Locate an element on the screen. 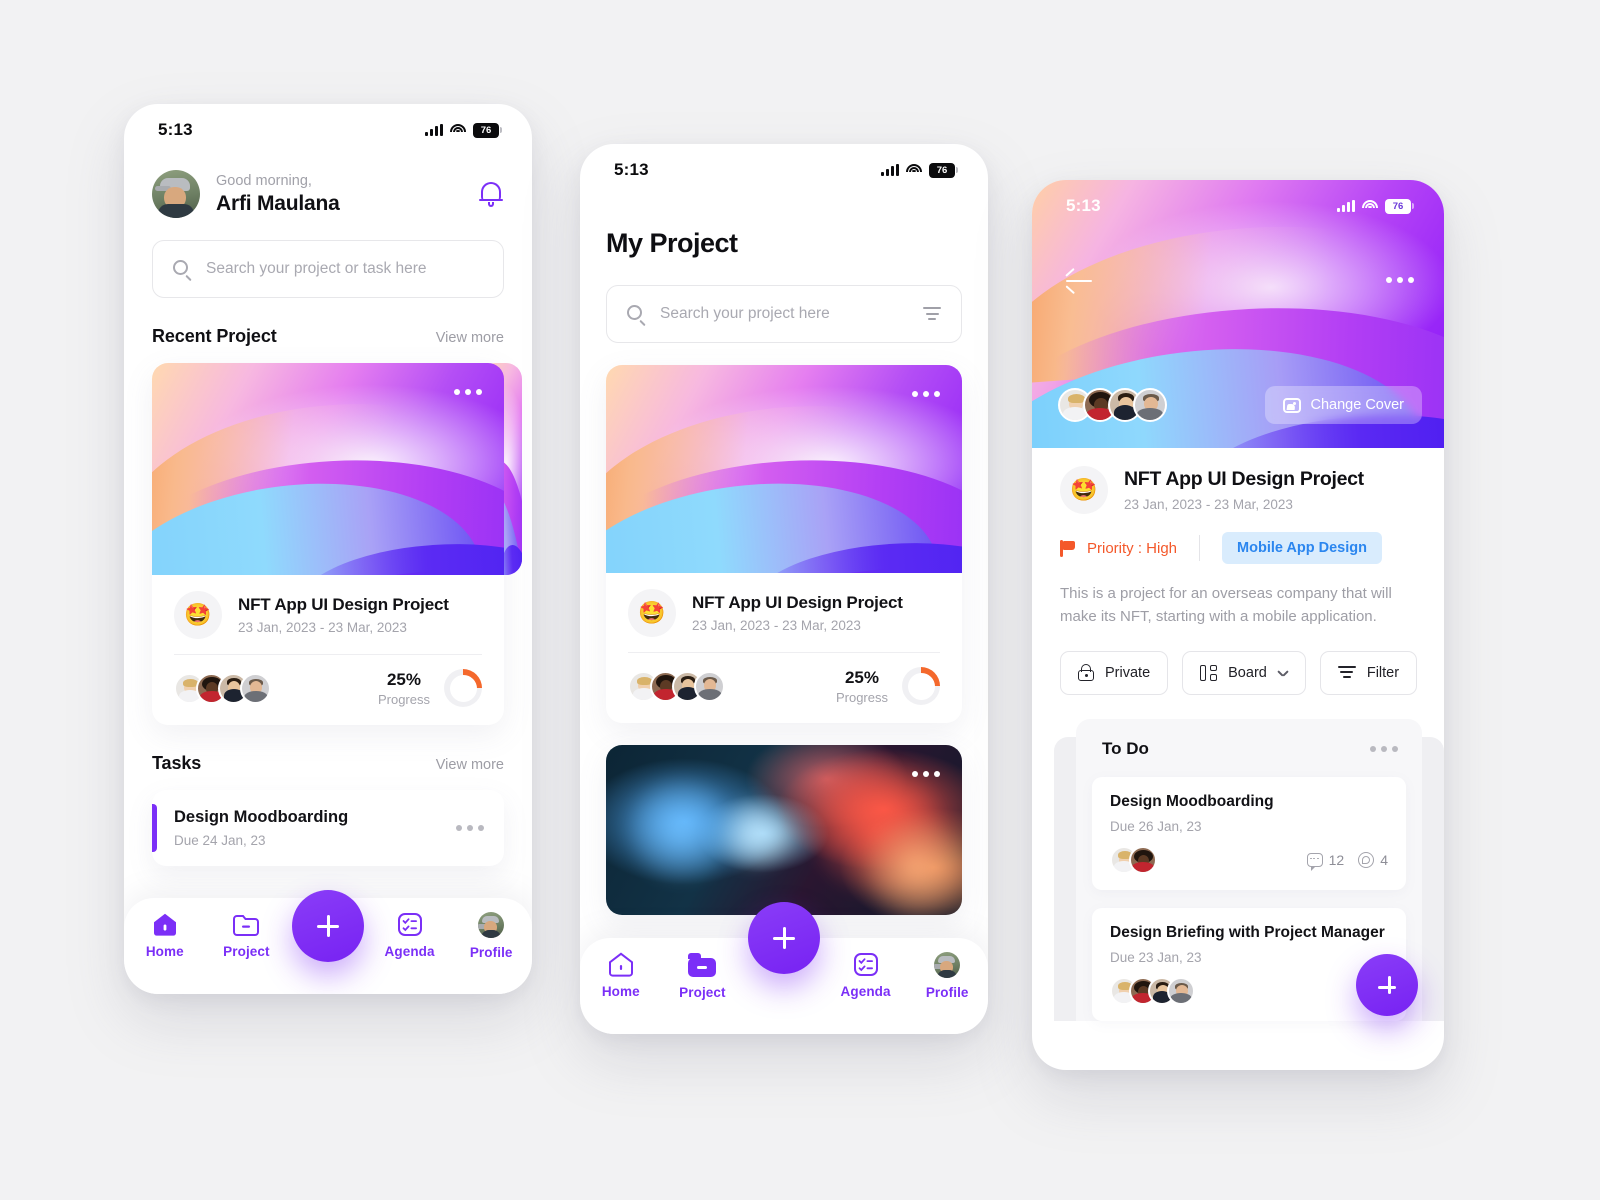  search-input: Search your project or task here is located at coordinates (328, 269).